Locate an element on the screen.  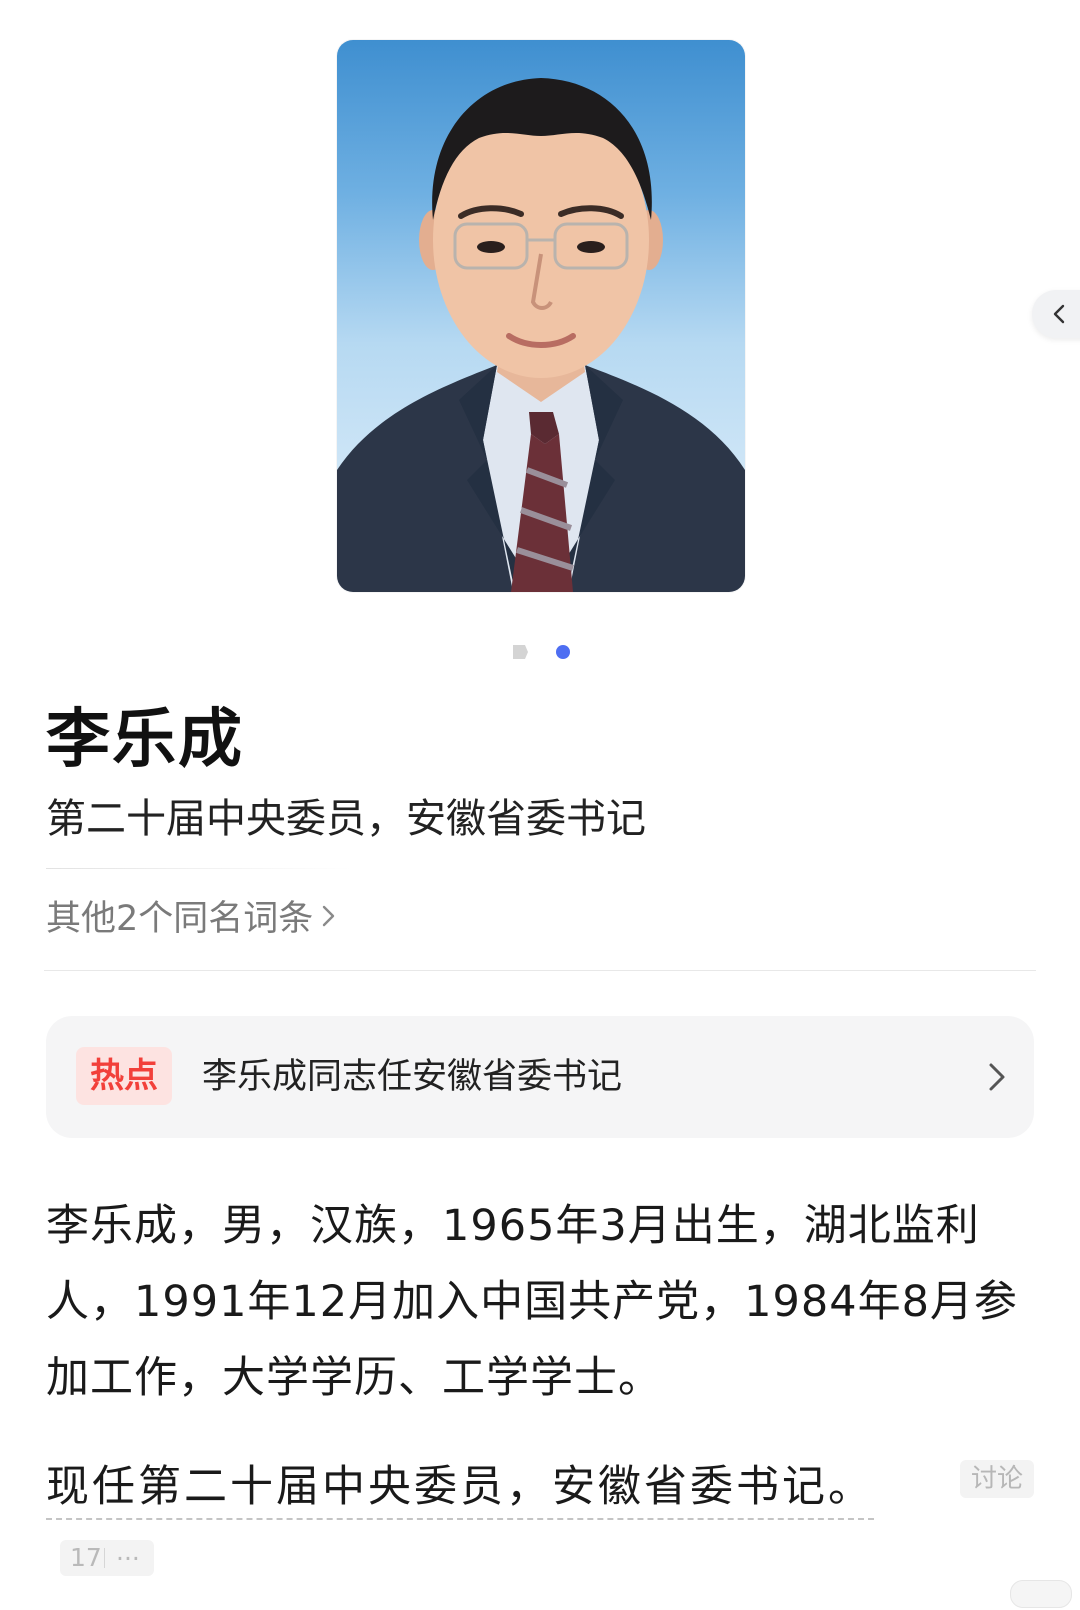
chevron-left-icon is located at coordinates (1059, 314).